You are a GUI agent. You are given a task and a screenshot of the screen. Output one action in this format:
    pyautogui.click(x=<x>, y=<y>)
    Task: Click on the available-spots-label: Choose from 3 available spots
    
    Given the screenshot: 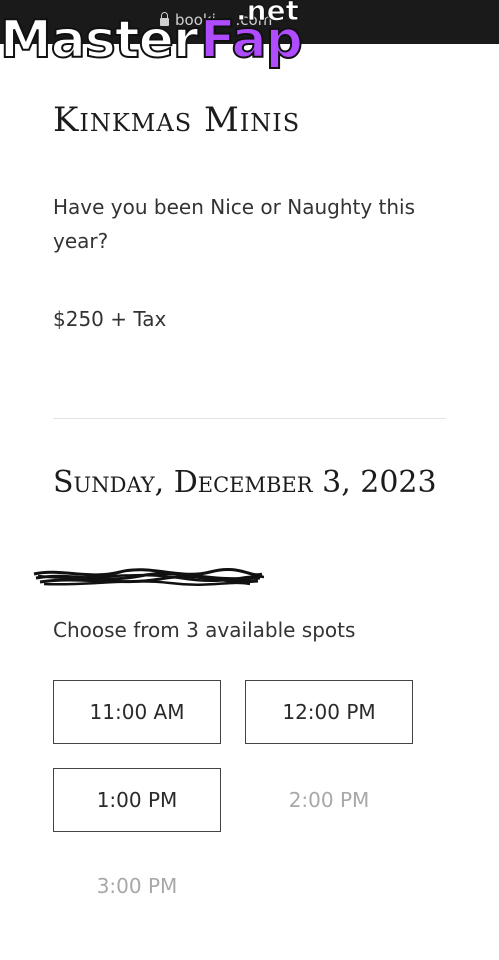 What is the action you would take?
    pyautogui.click(x=204, y=630)
    